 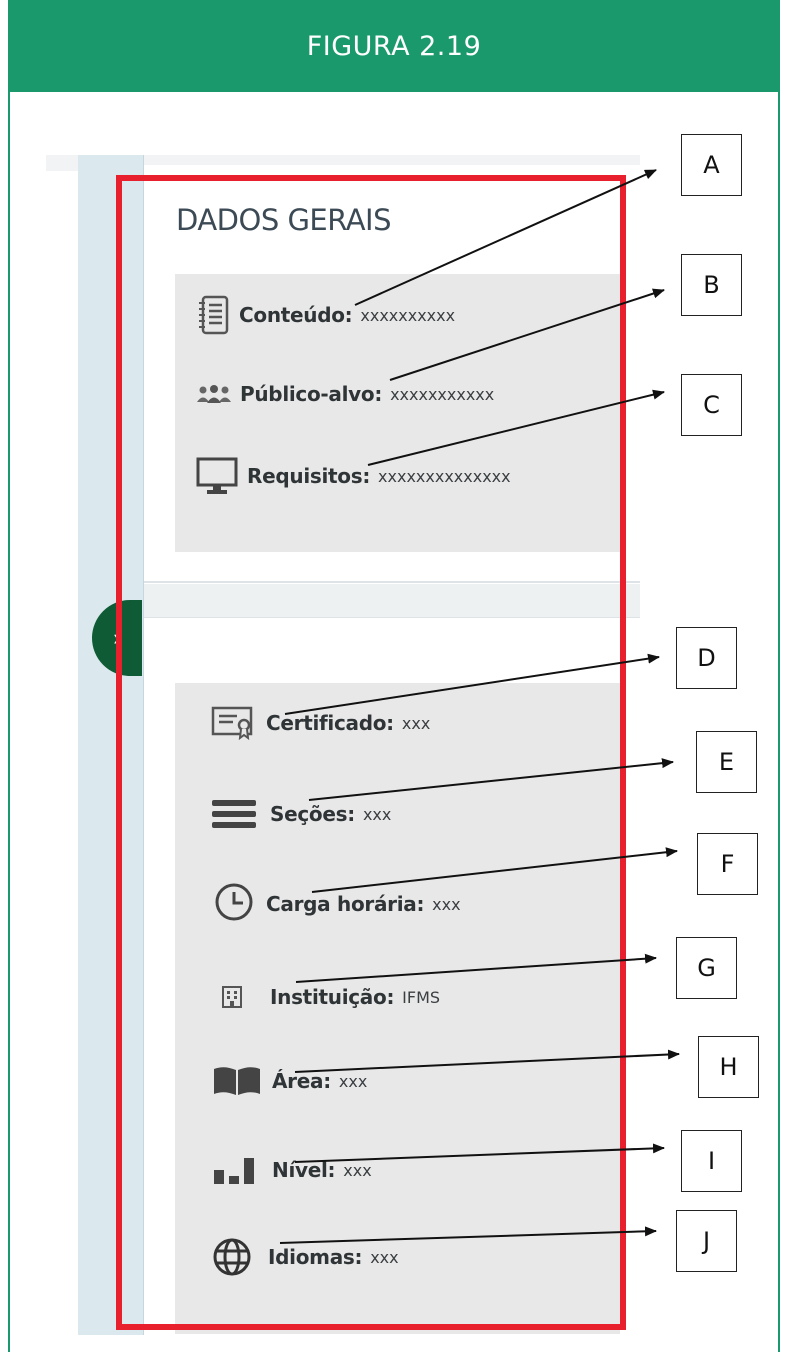 What do you see at coordinates (301, 1081) in the screenshot?
I see `item-label: Área:` at bounding box center [301, 1081].